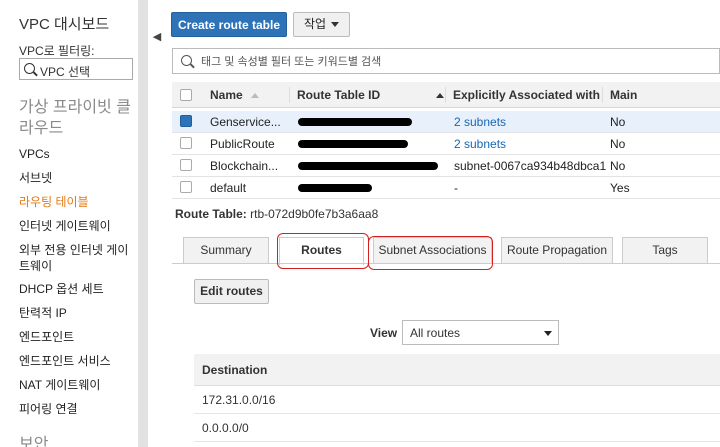  What do you see at coordinates (254, 95) in the screenshot?
I see `sort-icon` at bounding box center [254, 95].